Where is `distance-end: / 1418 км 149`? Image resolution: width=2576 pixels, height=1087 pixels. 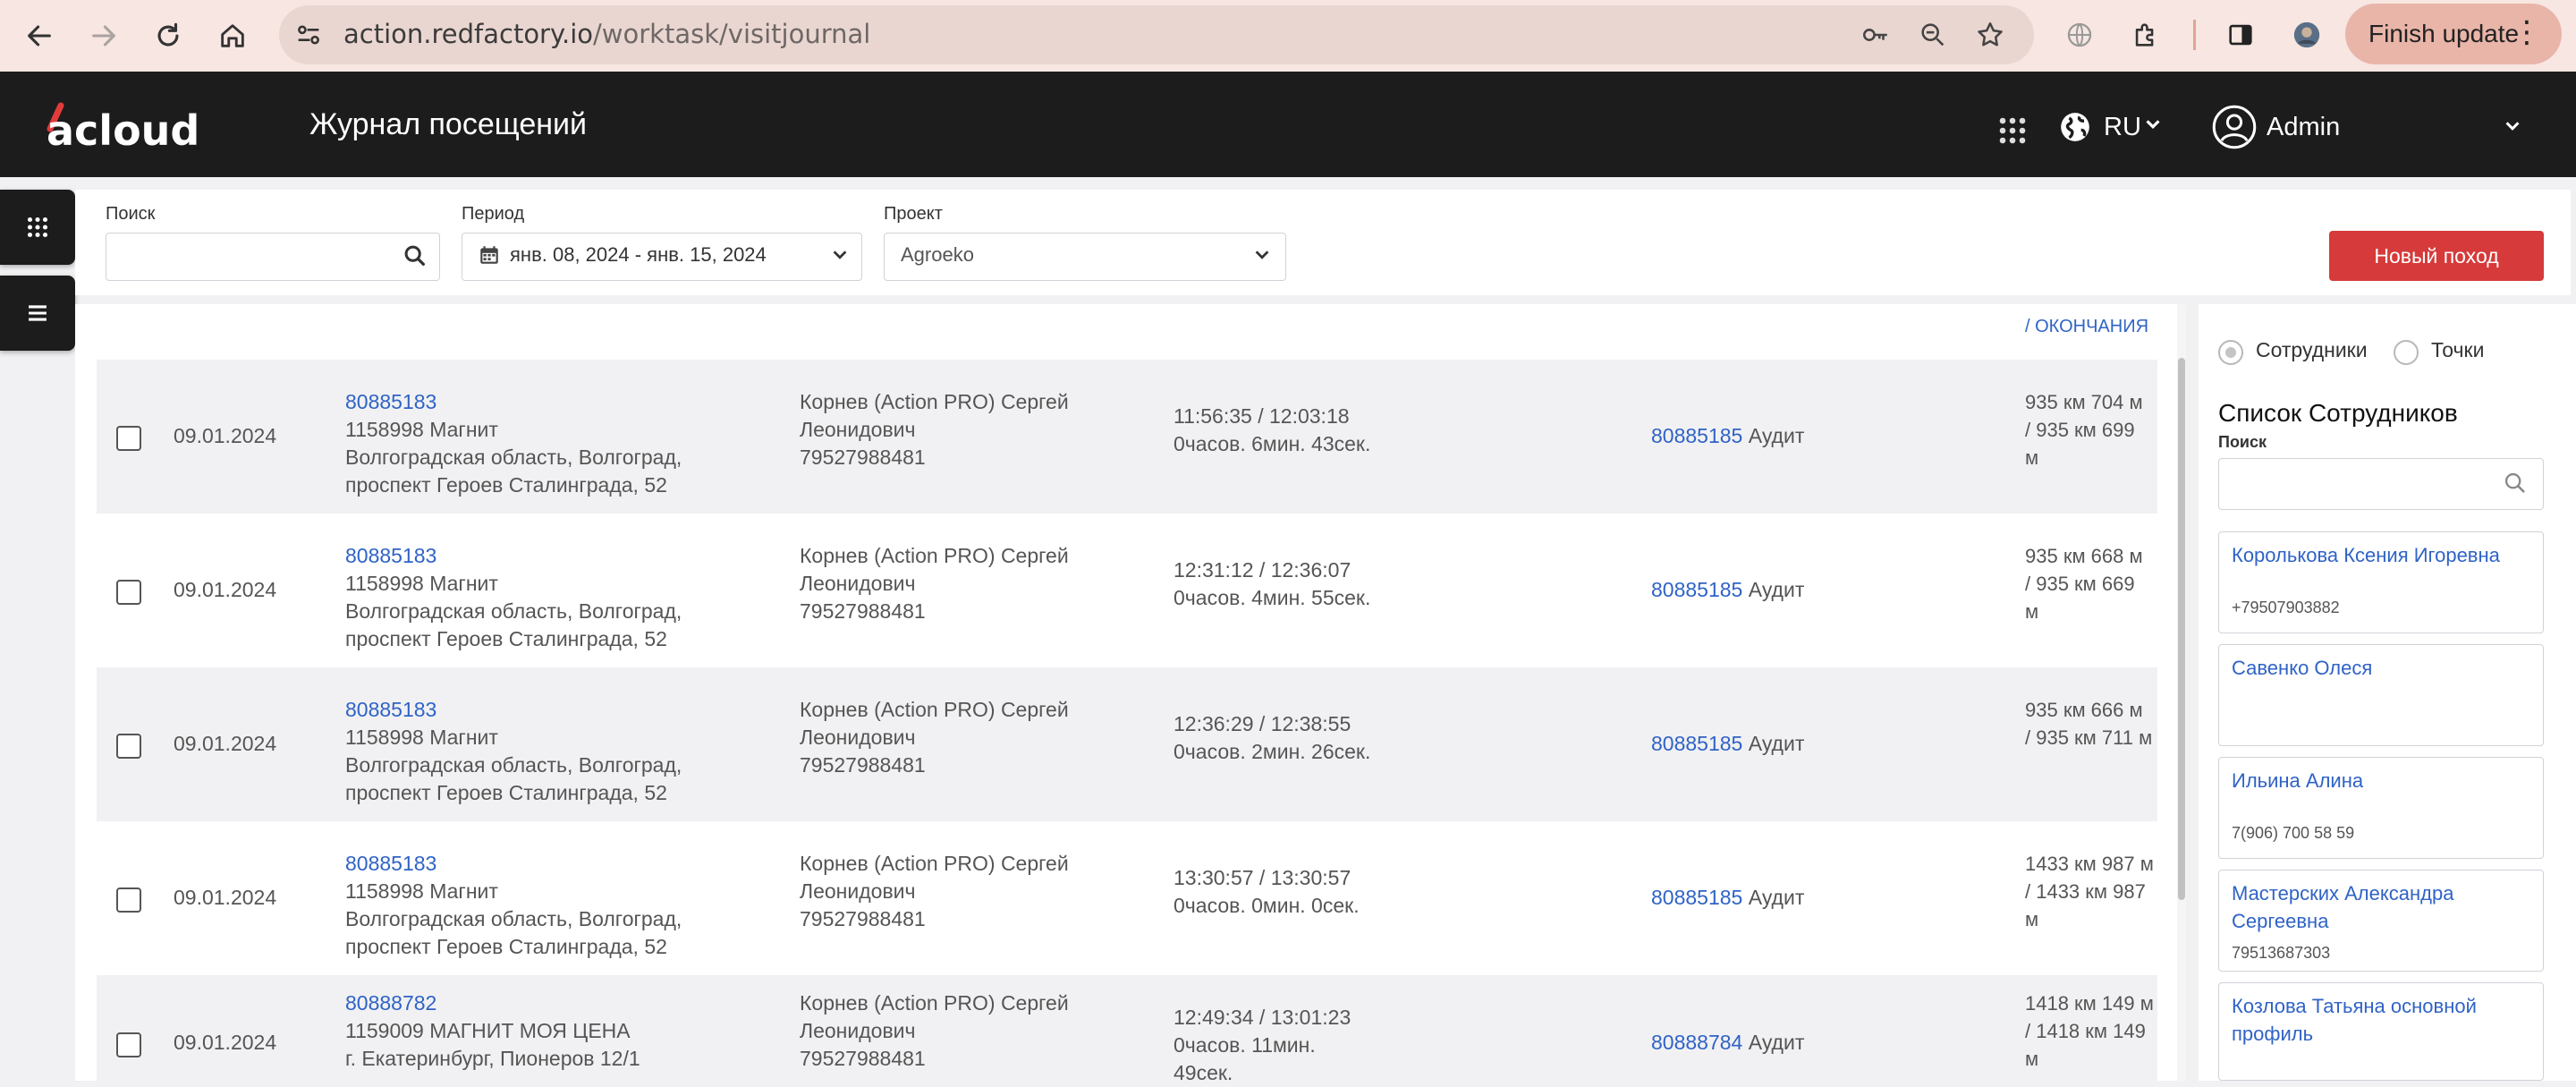
distance-end: / 1418 км 149 is located at coordinates (2085, 1031).